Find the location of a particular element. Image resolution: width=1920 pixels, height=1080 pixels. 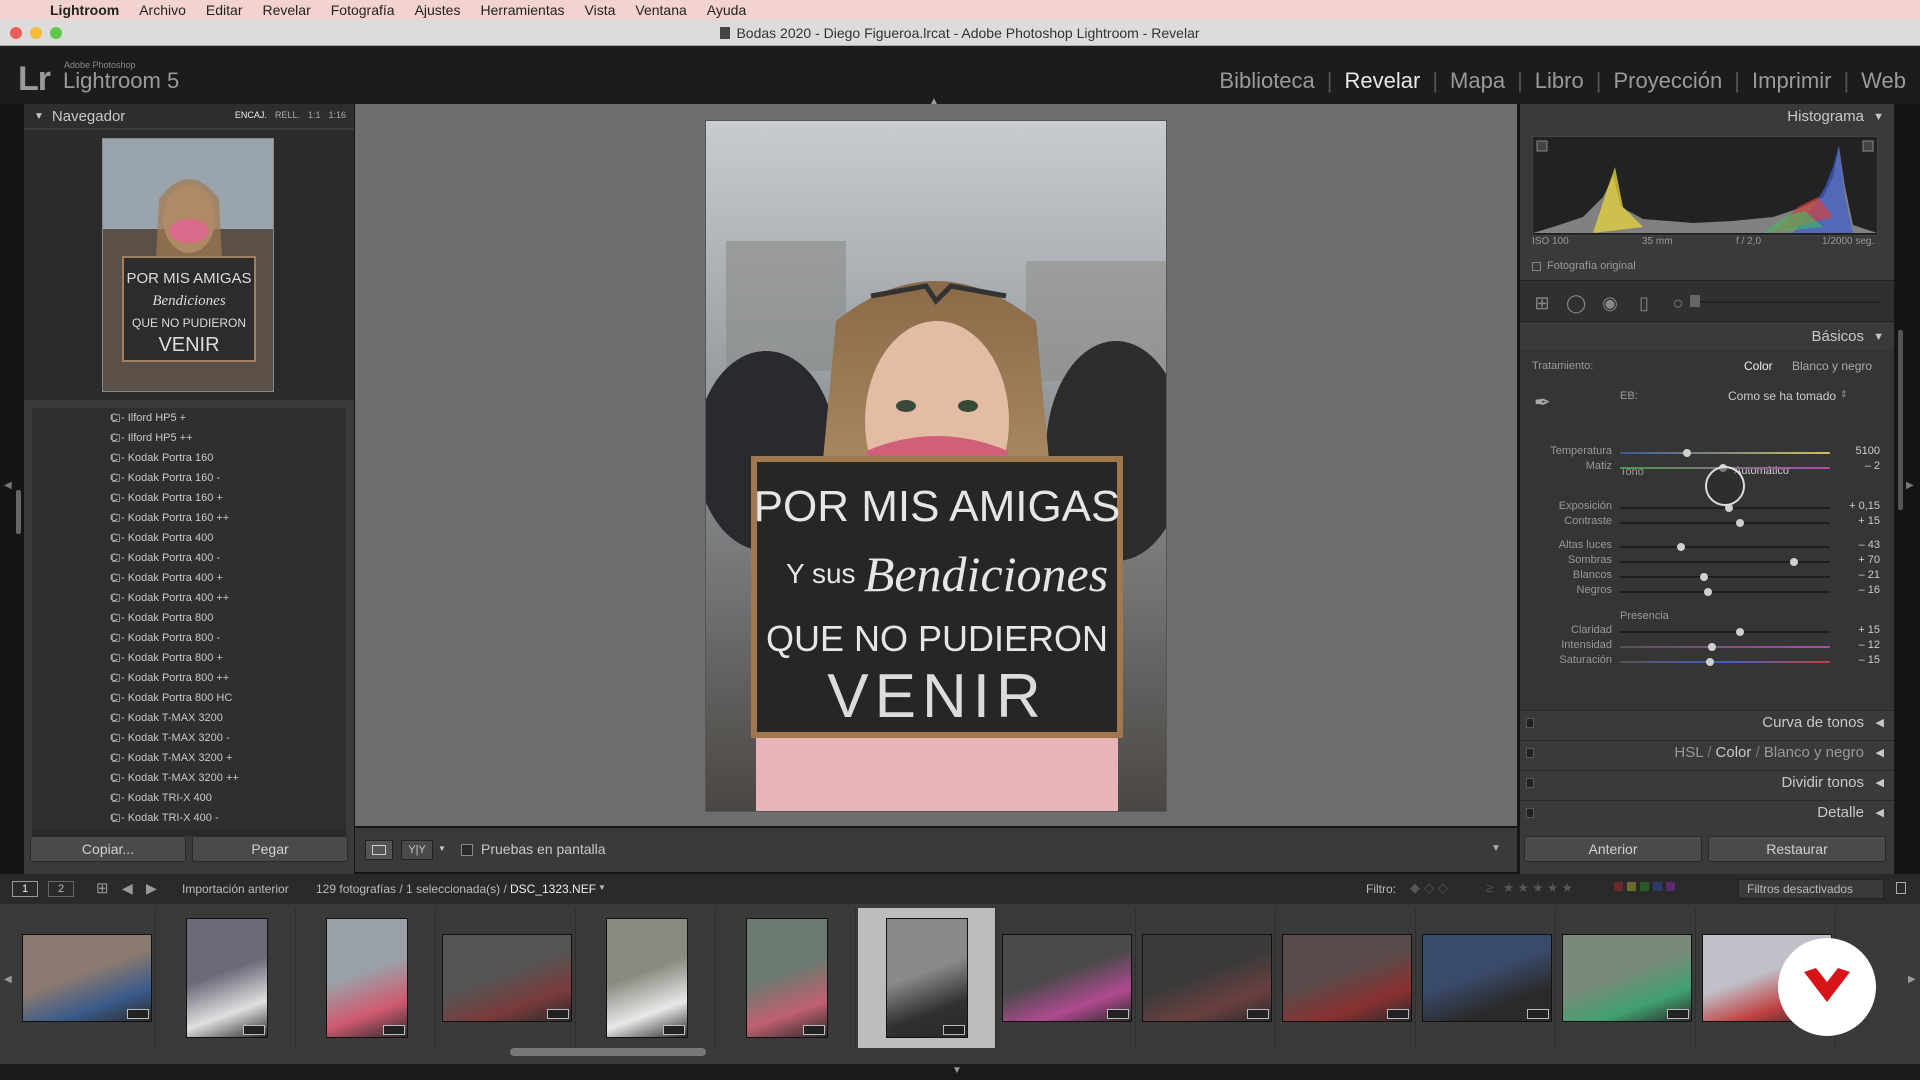

preset-item: C - Kodak T-MAX 3200 ++ is located at coordinates (189, 778).